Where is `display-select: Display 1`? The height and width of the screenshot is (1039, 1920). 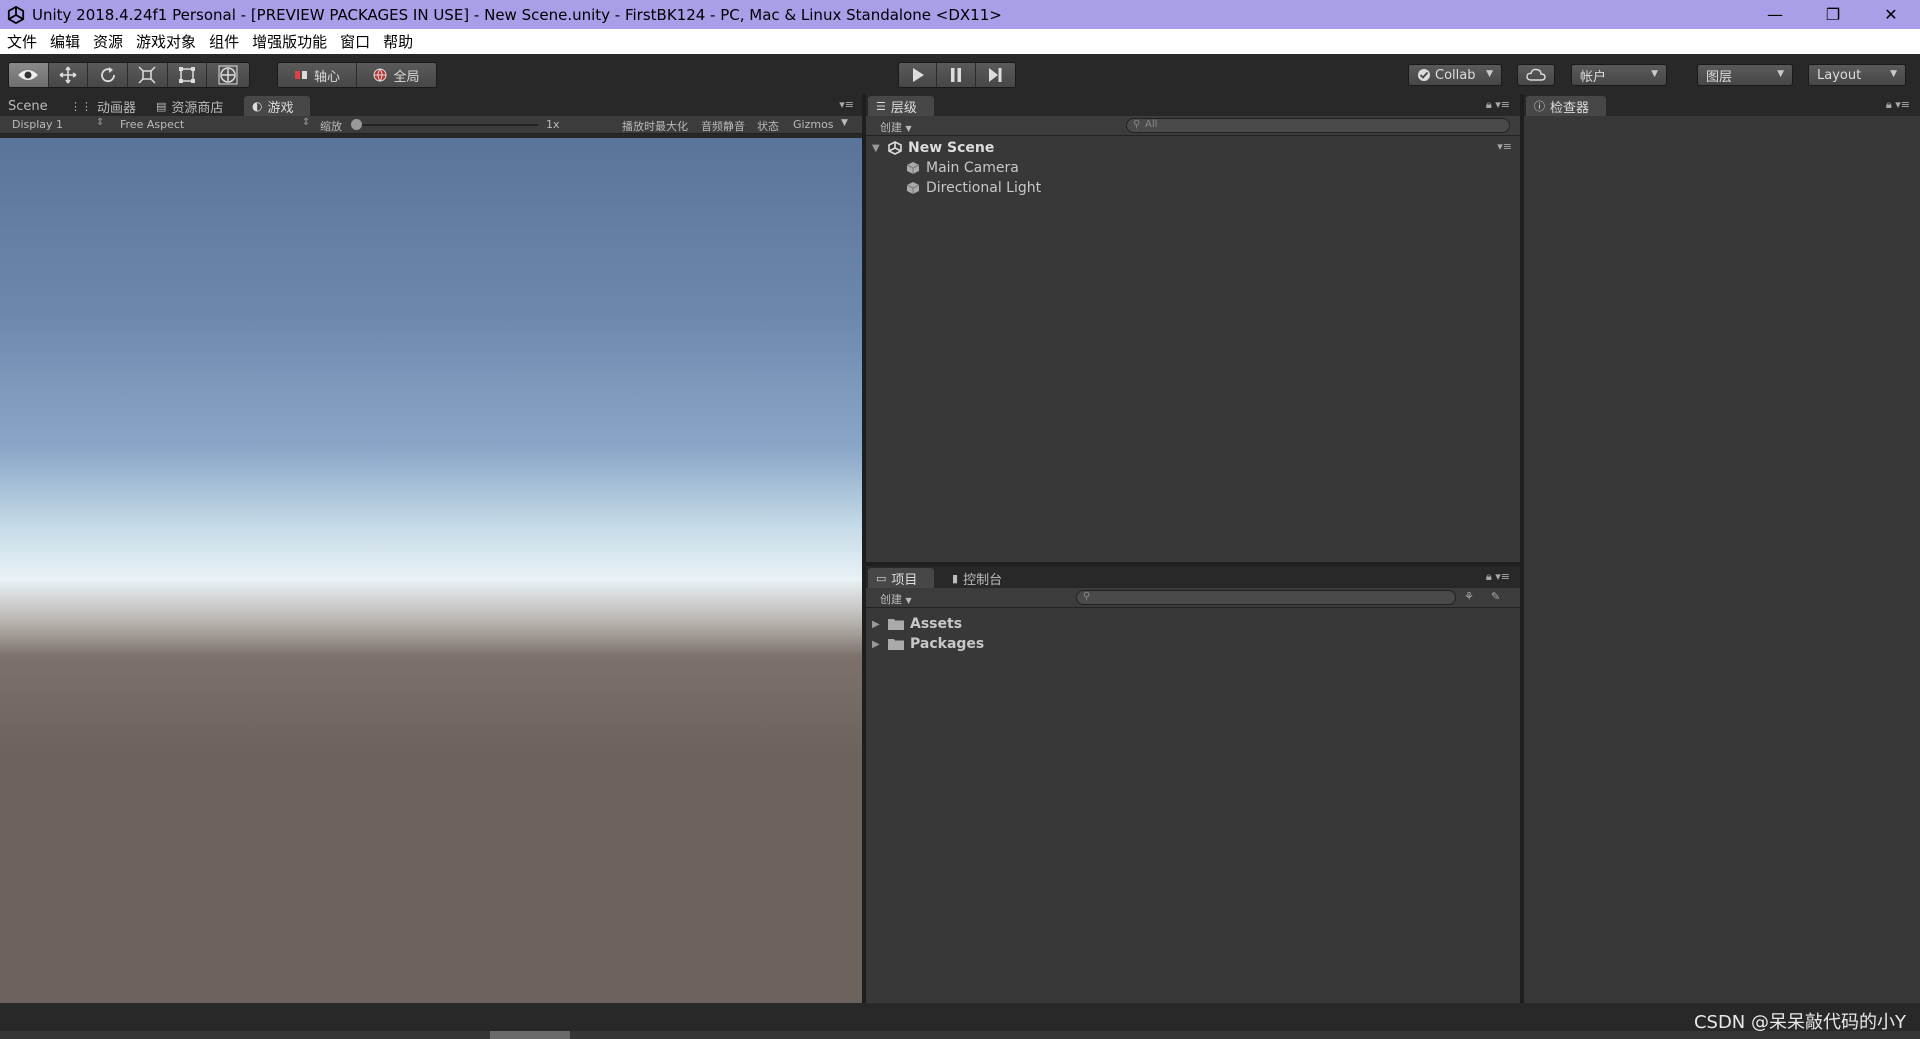
display-select: Display 1 is located at coordinates (37, 124).